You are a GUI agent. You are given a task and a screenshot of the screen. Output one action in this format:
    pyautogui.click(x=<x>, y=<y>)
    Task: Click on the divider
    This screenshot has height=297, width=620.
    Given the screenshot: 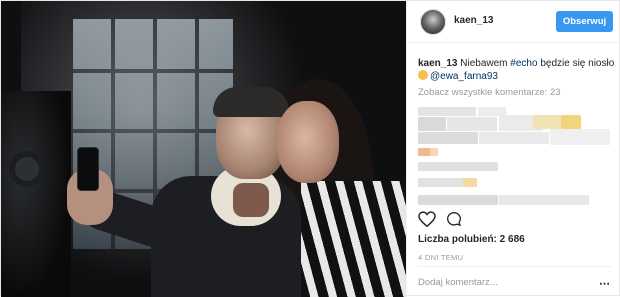 What is the action you would take?
    pyautogui.click(x=514, y=266)
    